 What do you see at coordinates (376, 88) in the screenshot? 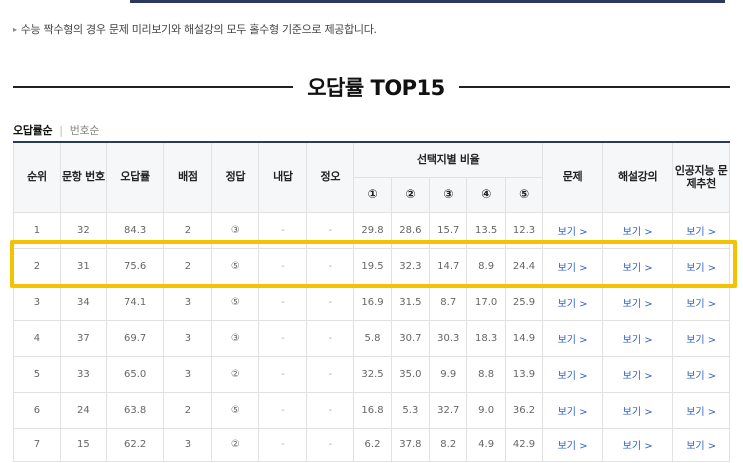
I see `section-title: 오답률 TOP15` at bounding box center [376, 88].